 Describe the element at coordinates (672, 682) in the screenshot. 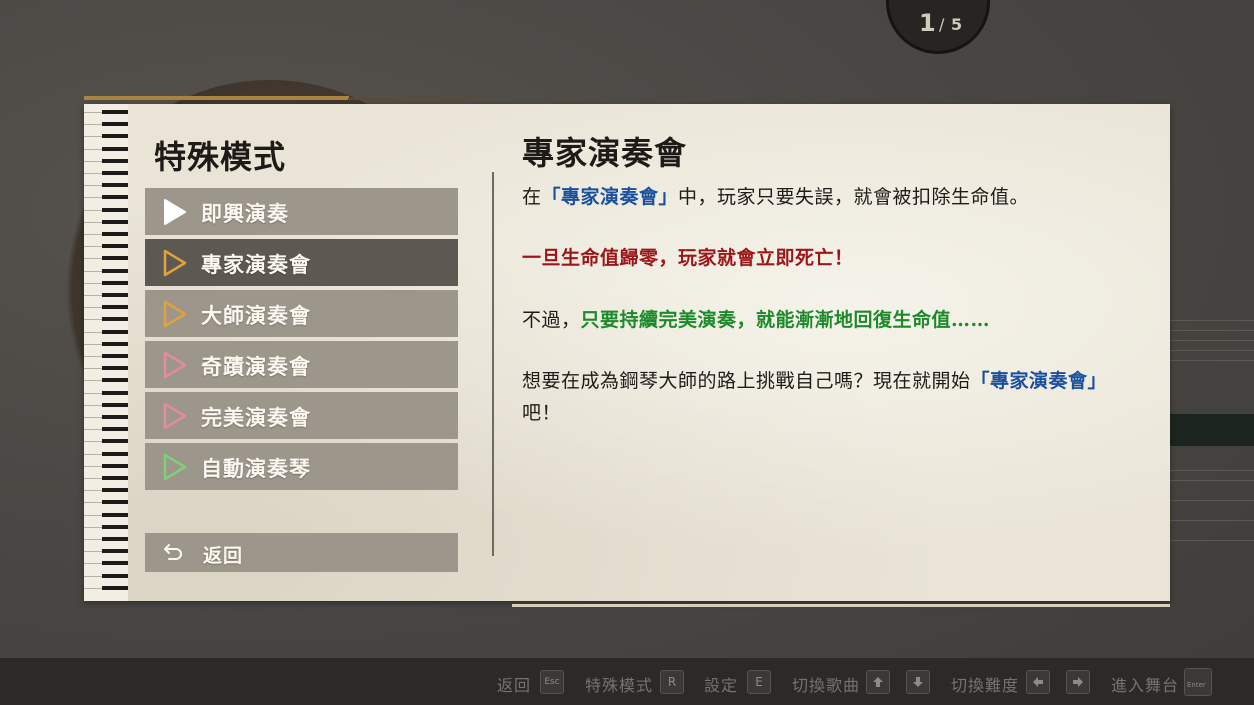

I see `r-key-icon: R` at that location.